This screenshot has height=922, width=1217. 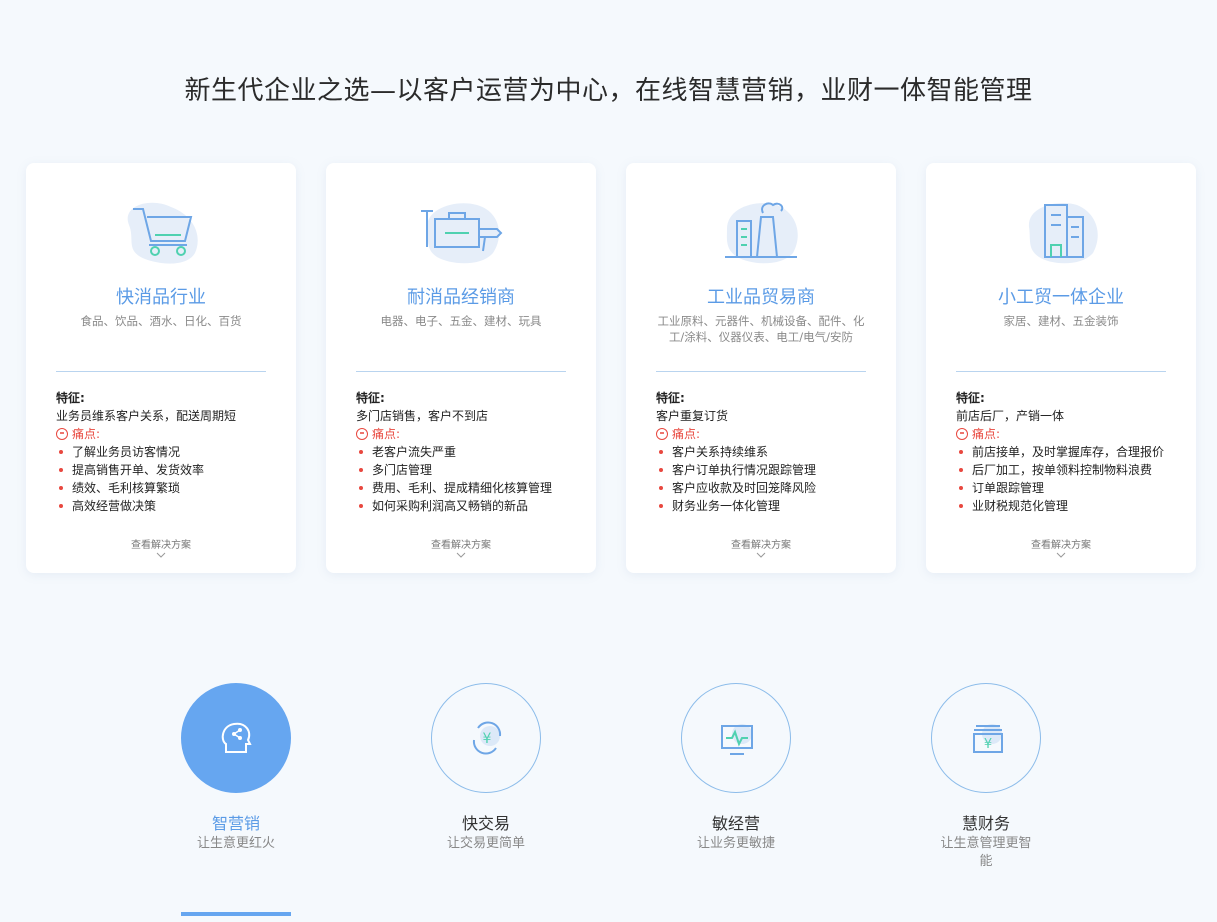 What do you see at coordinates (485, 823) in the screenshot?
I see `feature-title: 快交易` at bounding box center [485, 823].